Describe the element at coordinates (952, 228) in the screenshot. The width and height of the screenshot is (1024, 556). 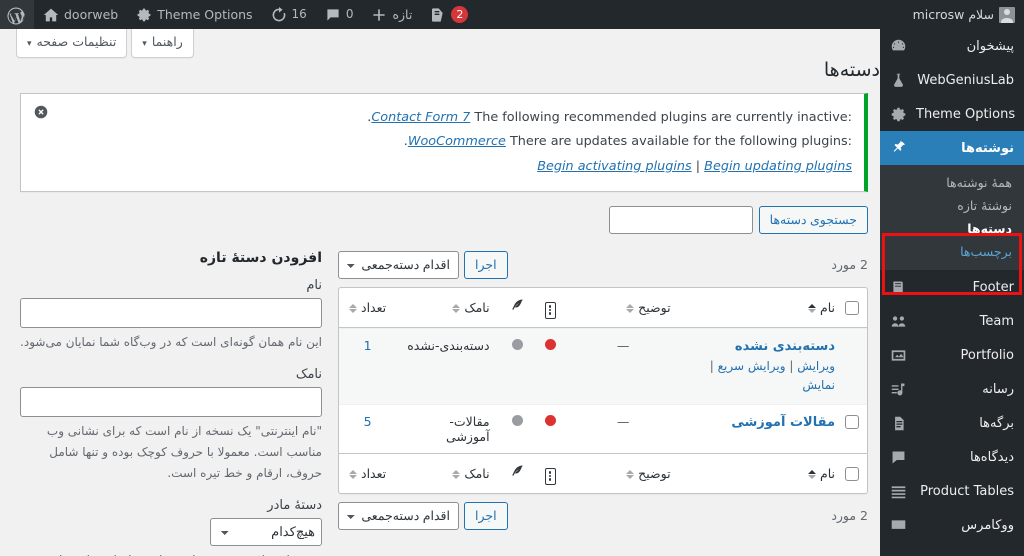
I see `sidebar-subitem-categories: دسته‌ها` at that location.